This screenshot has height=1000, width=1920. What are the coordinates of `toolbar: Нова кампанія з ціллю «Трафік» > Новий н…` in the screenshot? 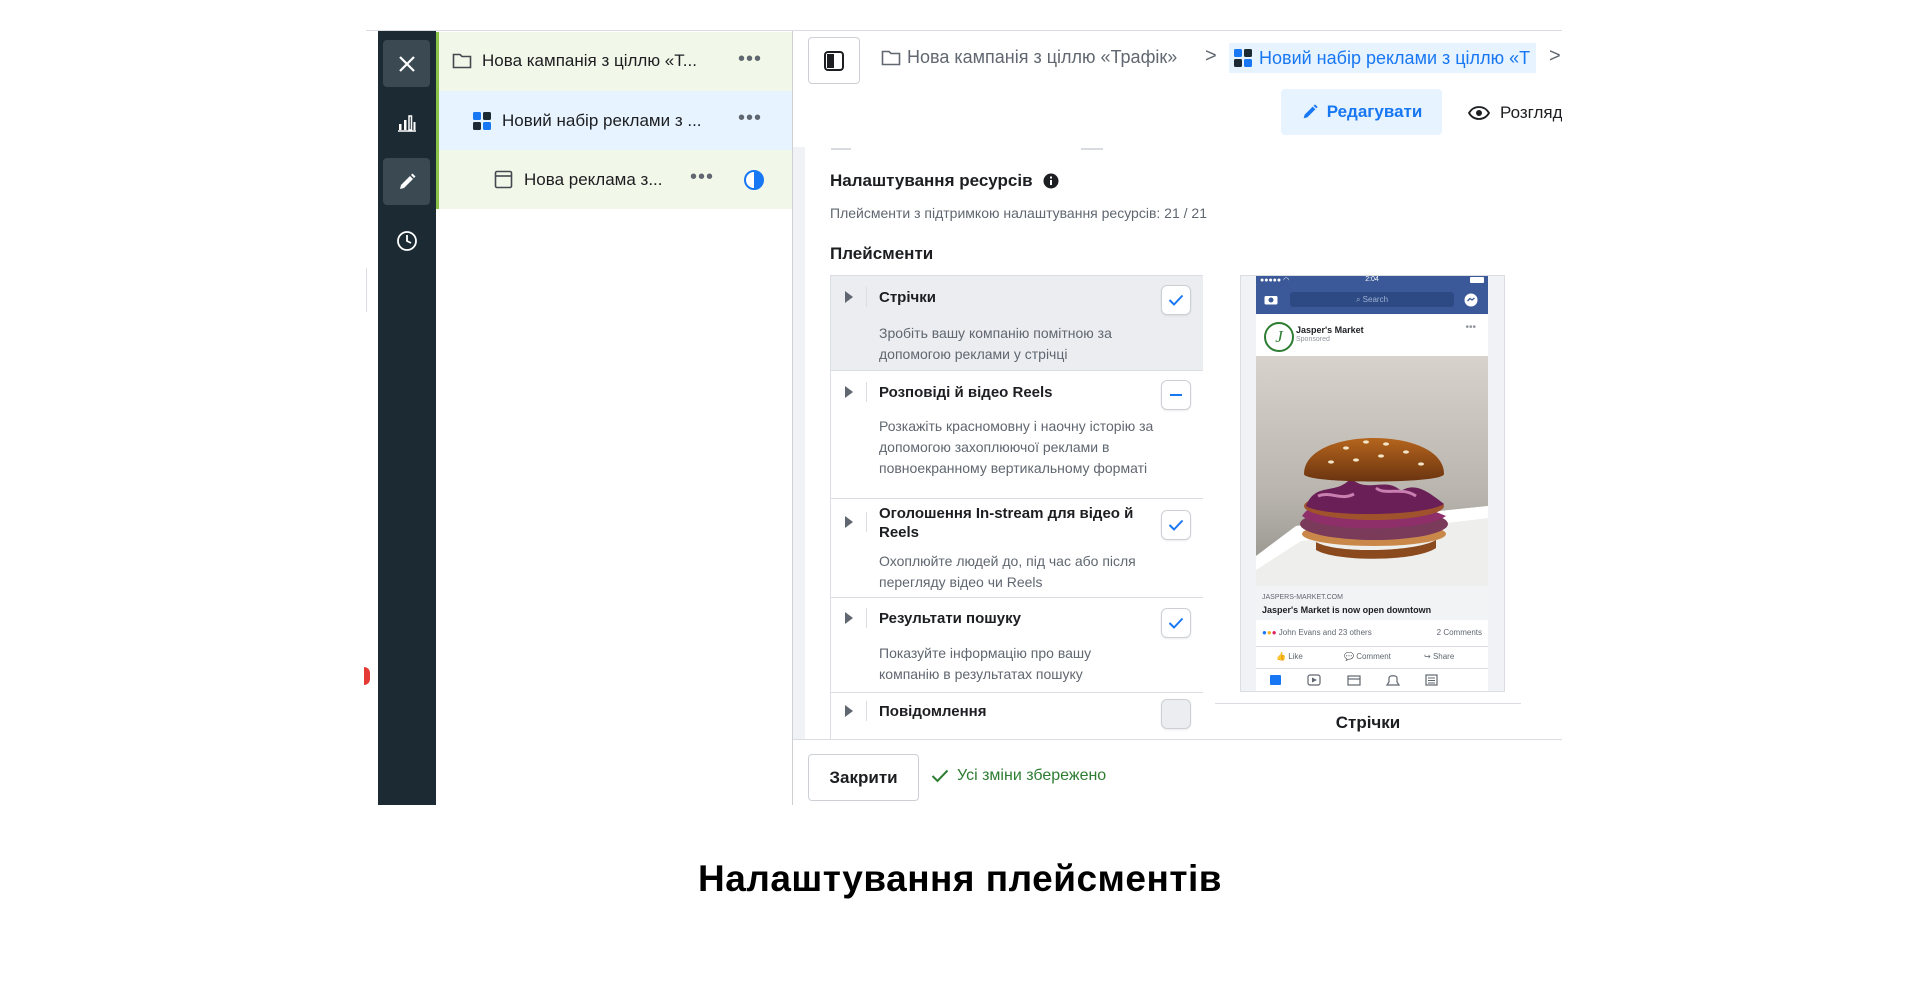 It's located at (1177, 89).